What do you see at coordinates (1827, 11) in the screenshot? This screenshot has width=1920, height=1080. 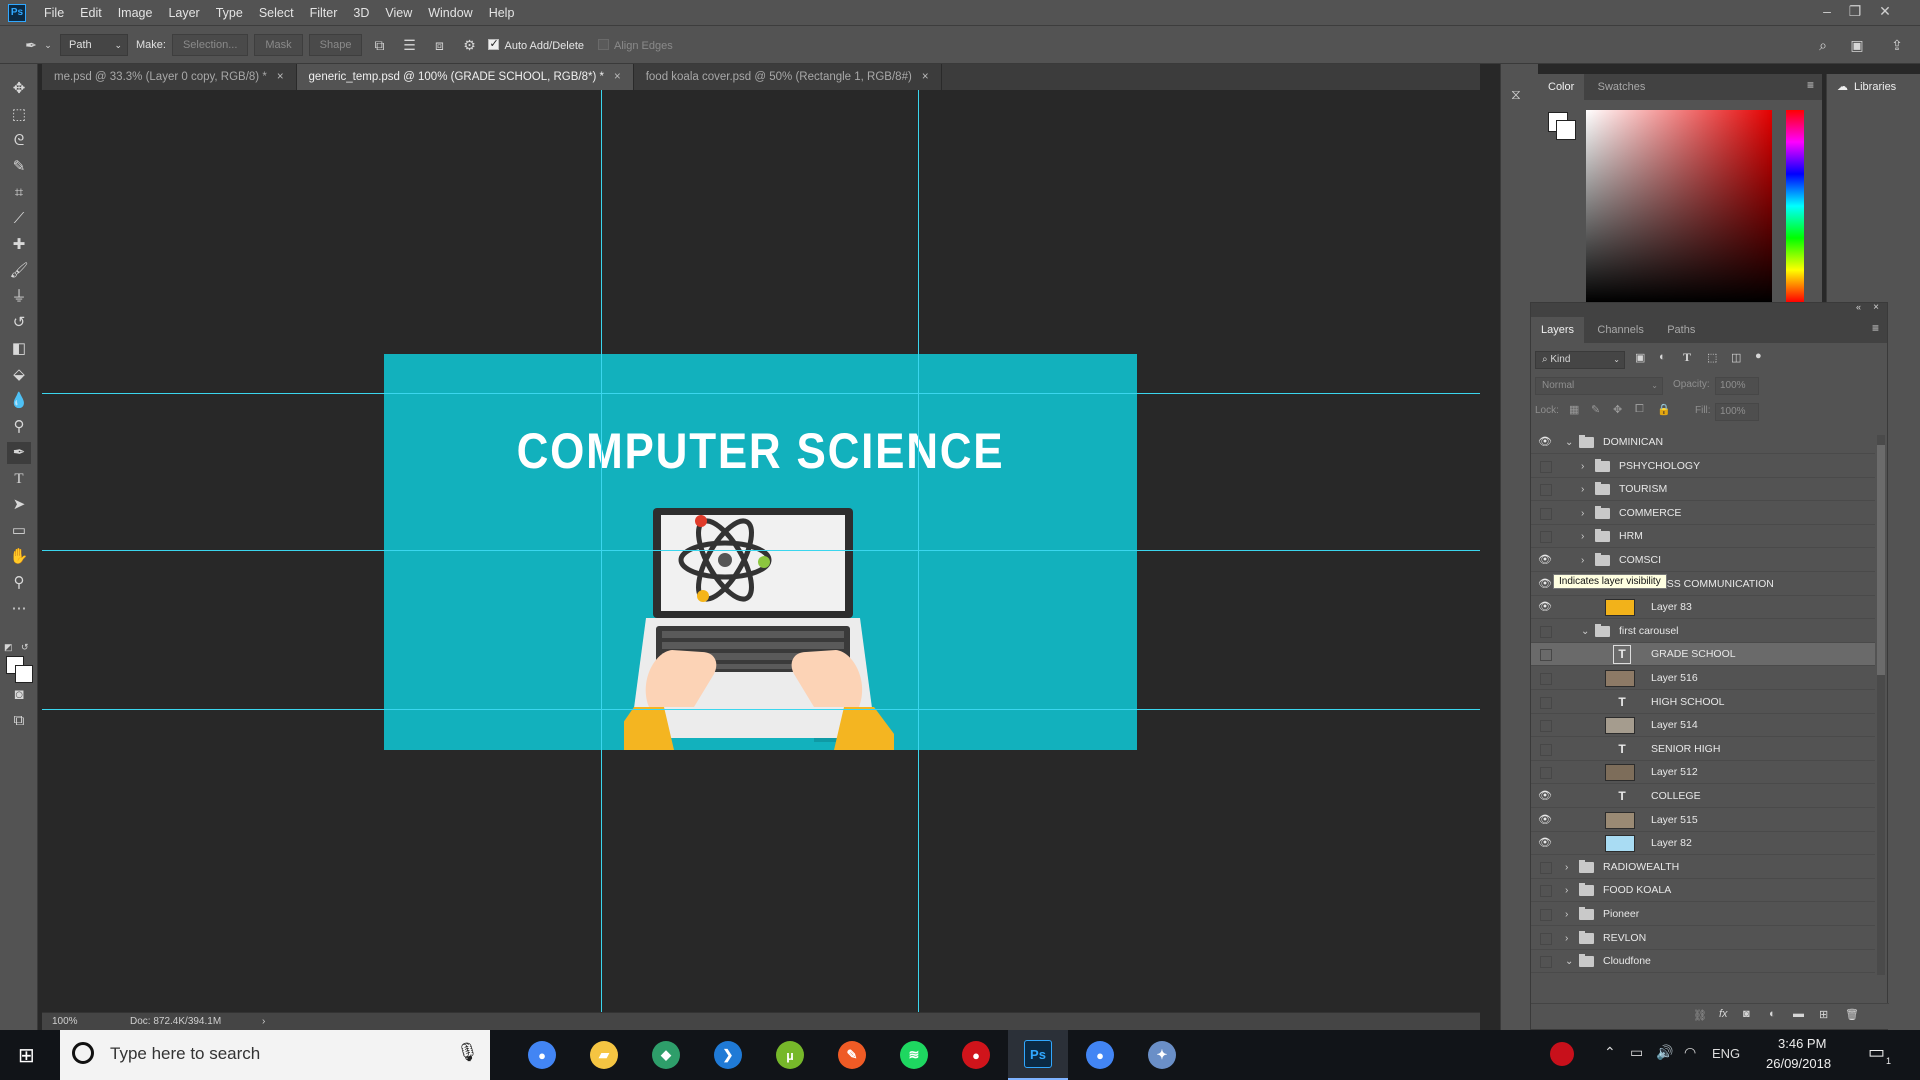 I see `minimize-icon: –` at bounding box center [1827, 11].